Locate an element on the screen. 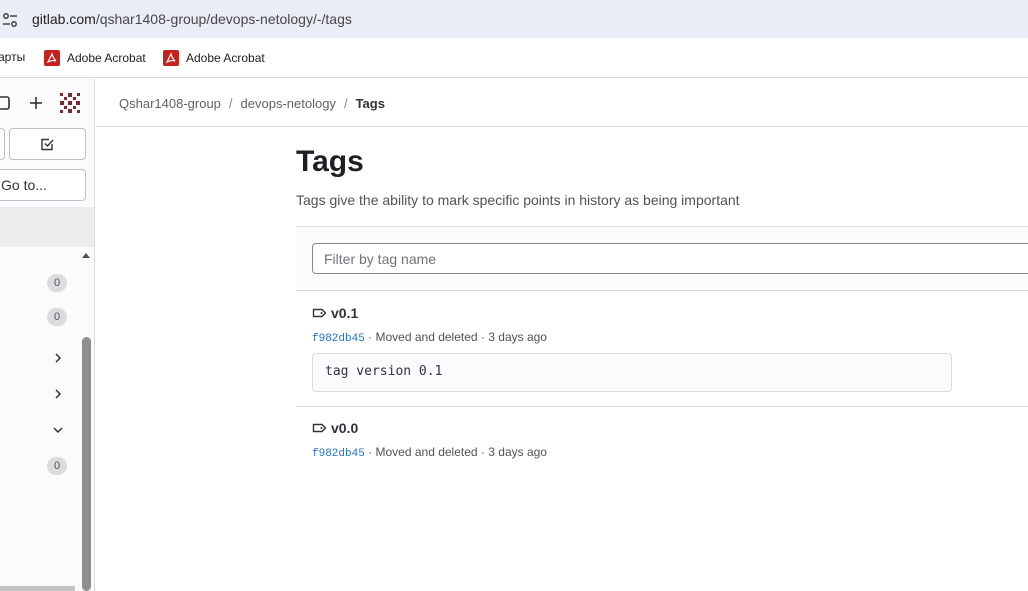 The image size is (1028, 591). tag-name-link: v0.0 is located at coordinates (335, 428).